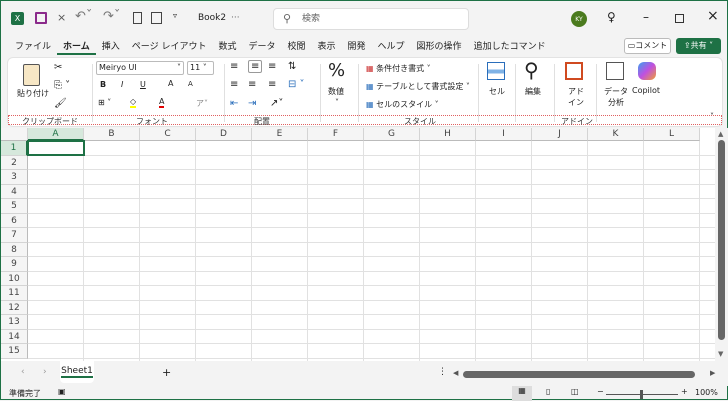  Describe the element at coordinates (112, 134) in the screenshot. I see `column-header-B: B` at that location.